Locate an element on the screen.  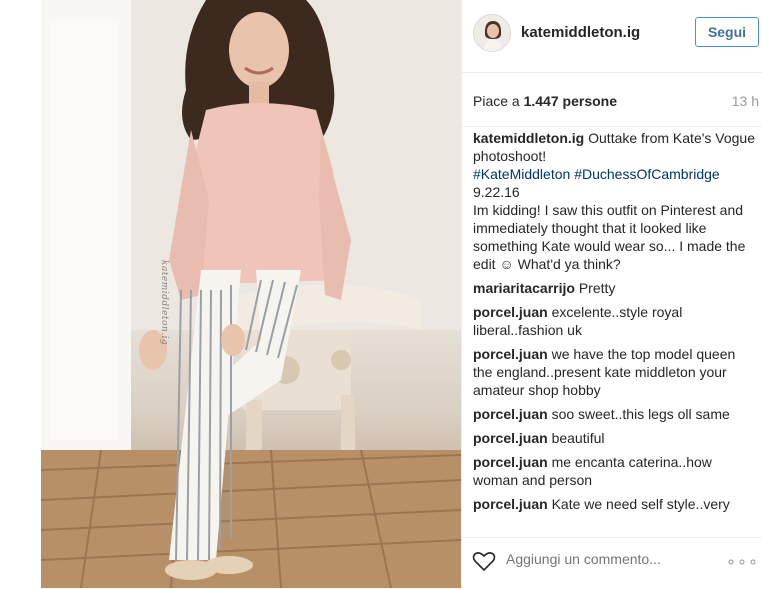
heart-icon is located at coordinates (484, 561).